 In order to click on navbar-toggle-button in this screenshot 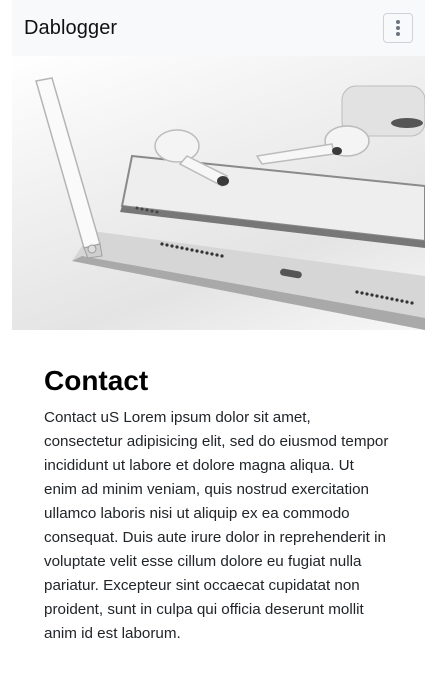, I will do `click(398, 28)`.